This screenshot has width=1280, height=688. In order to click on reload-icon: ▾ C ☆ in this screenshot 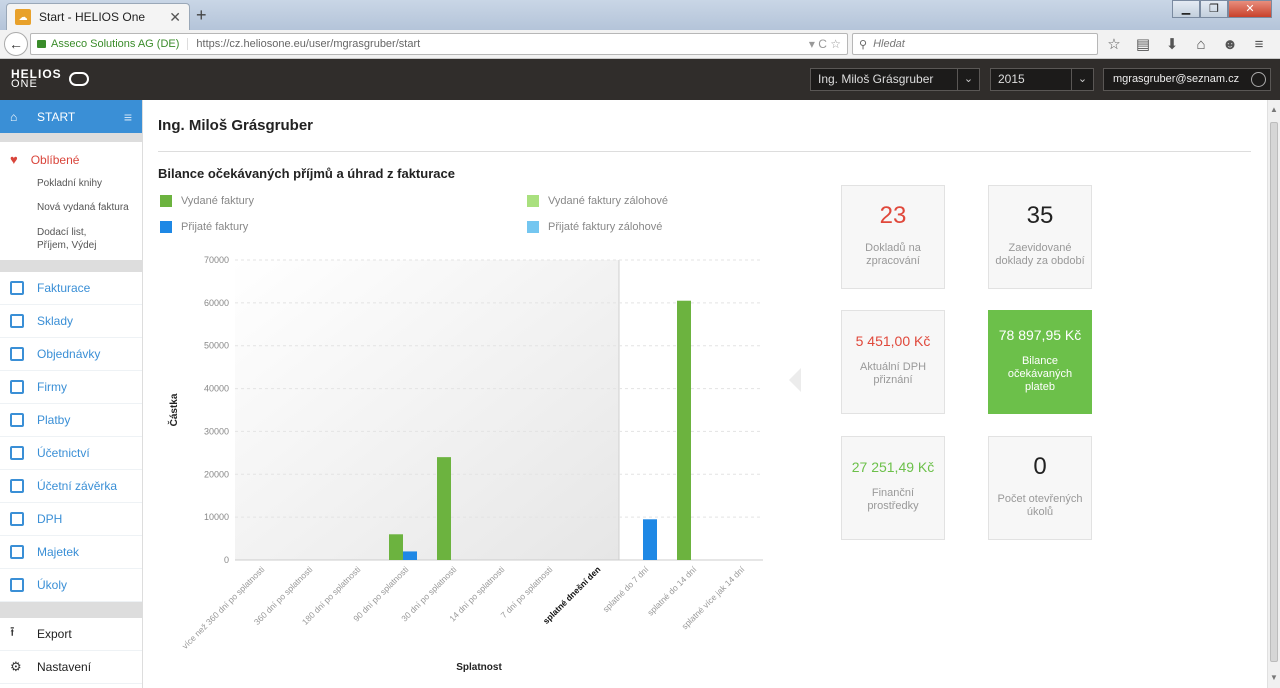, I will do `click(825, 44)`.